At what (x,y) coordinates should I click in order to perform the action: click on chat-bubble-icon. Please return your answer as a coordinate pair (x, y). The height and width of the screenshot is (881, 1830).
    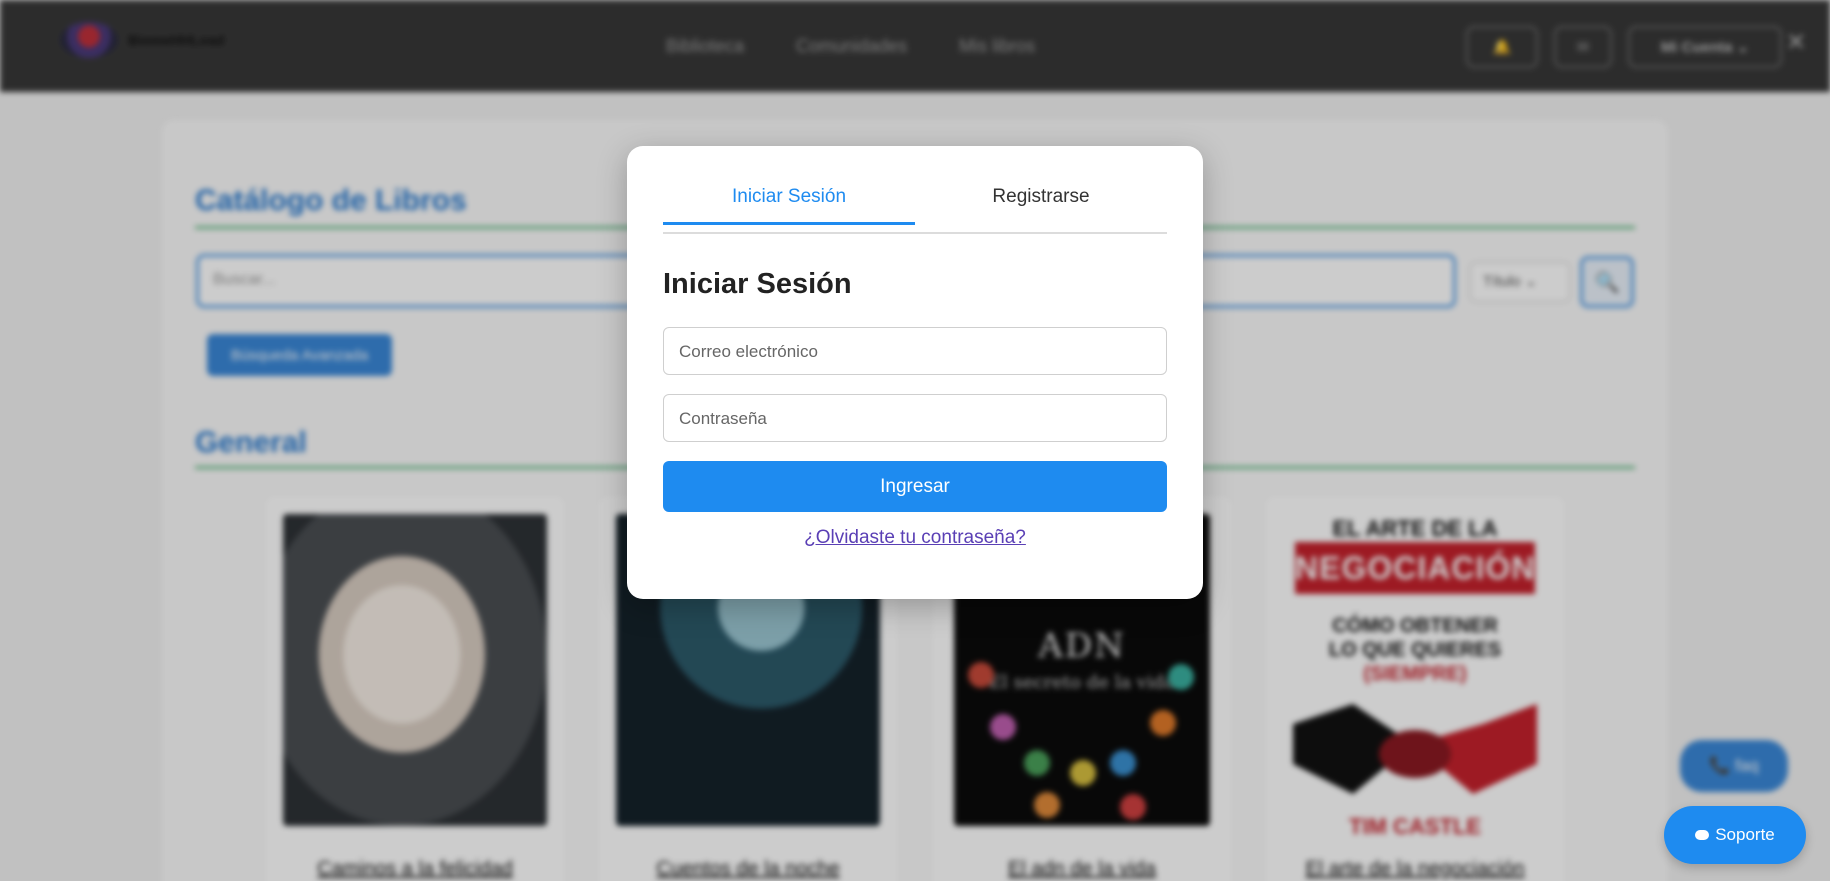
    Looking at the image, I should click on (1702, 835).